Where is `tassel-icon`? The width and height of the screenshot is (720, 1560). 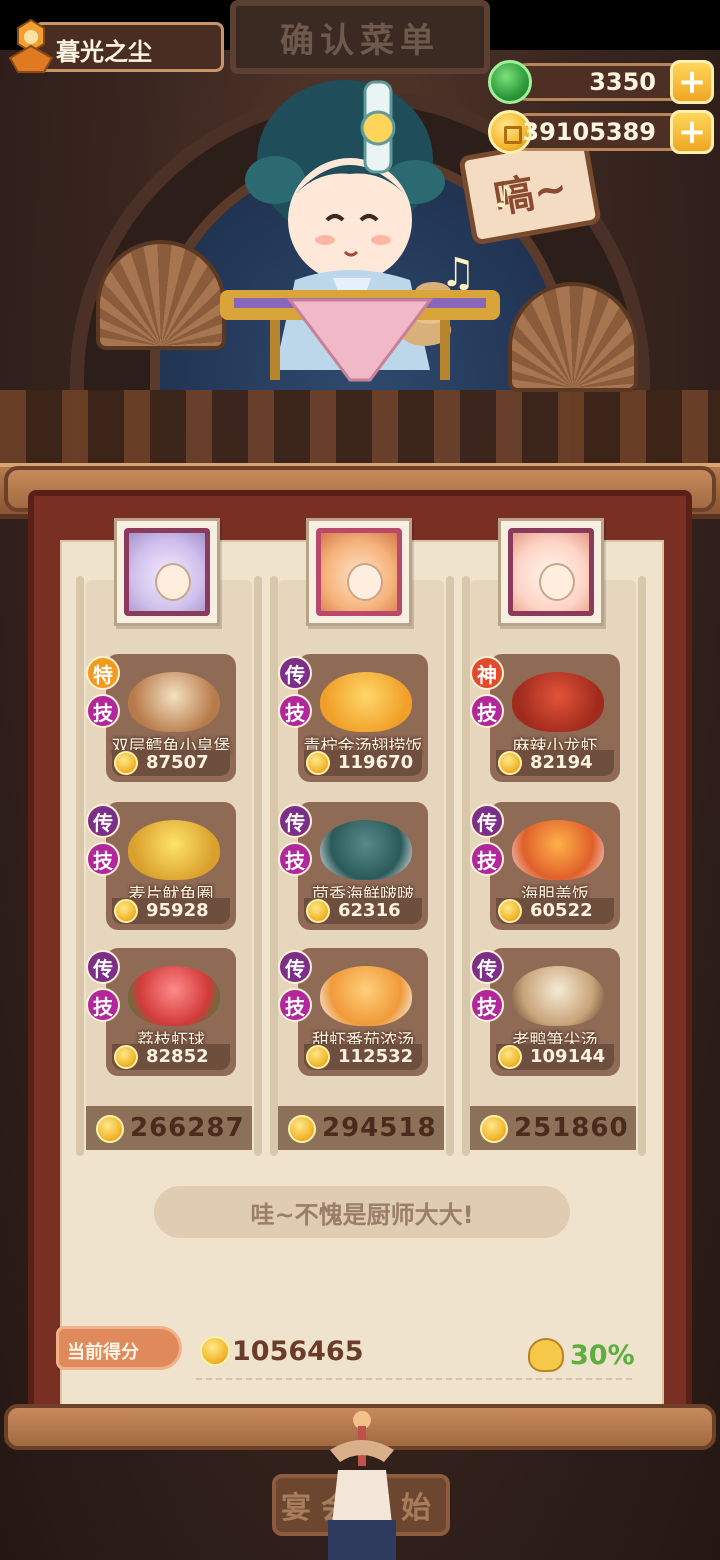
tassel-icon is located at coordinates (362, 1485).